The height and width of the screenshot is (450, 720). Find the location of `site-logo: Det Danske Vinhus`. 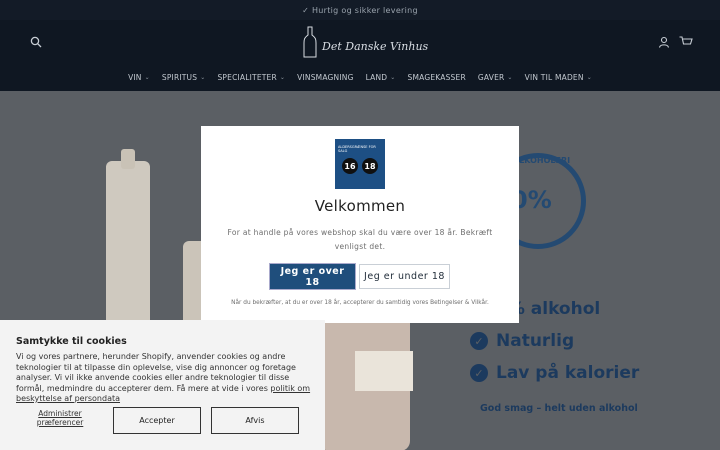

site-logo: Det Danske Vinhus is located at coordinates (364, 43).